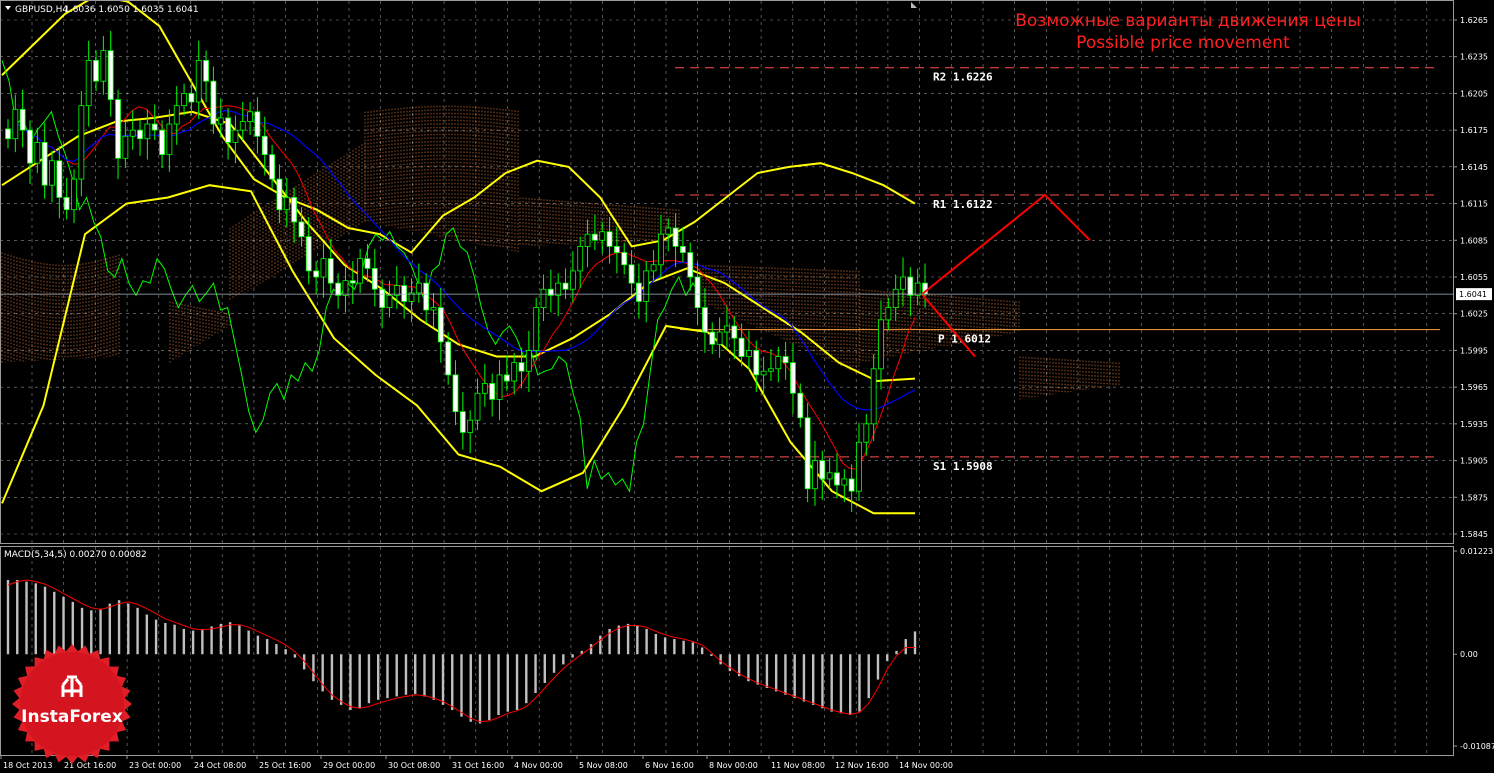  What do you see at coordinates (478, 765) in the screenshot?
I see `time-tick-label: 31 Oct 16:00` at bounding box center [478, 765].